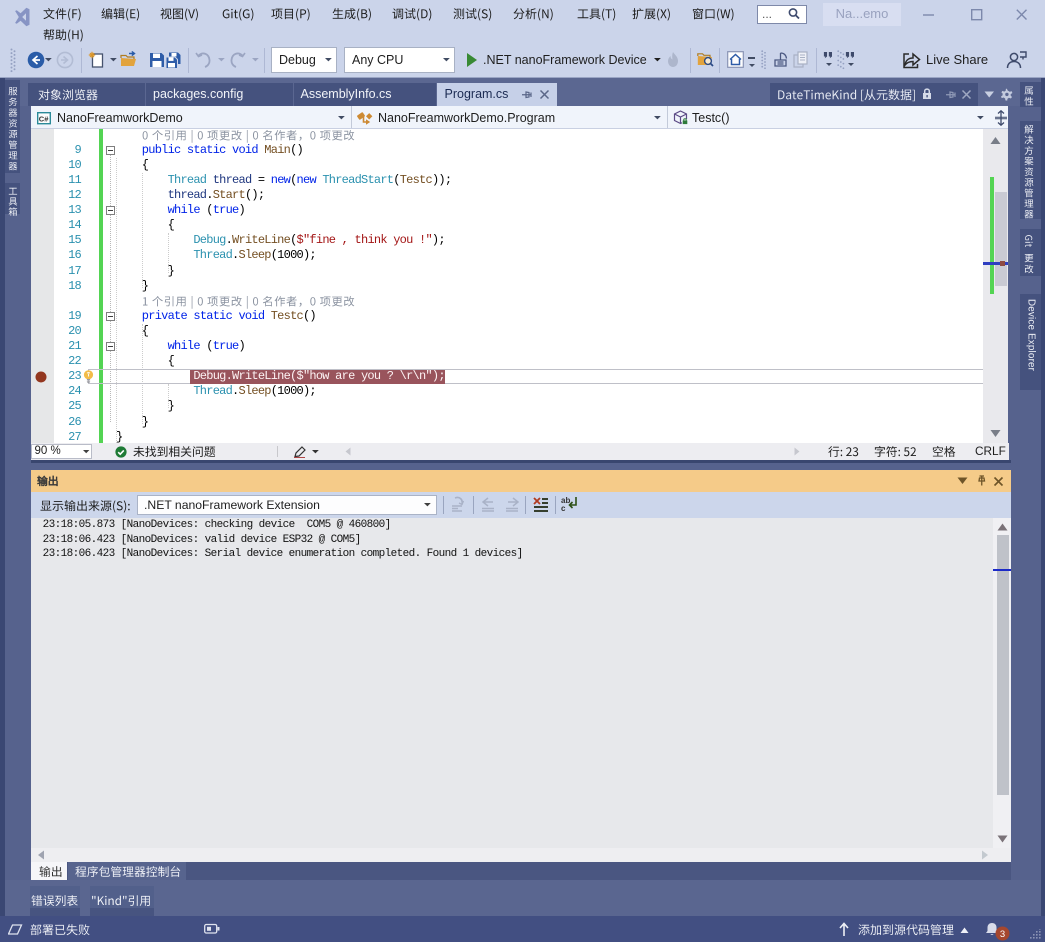 This screenshot has height=942, width=1045. I want to click on svg-text: c, so click(563, 508).